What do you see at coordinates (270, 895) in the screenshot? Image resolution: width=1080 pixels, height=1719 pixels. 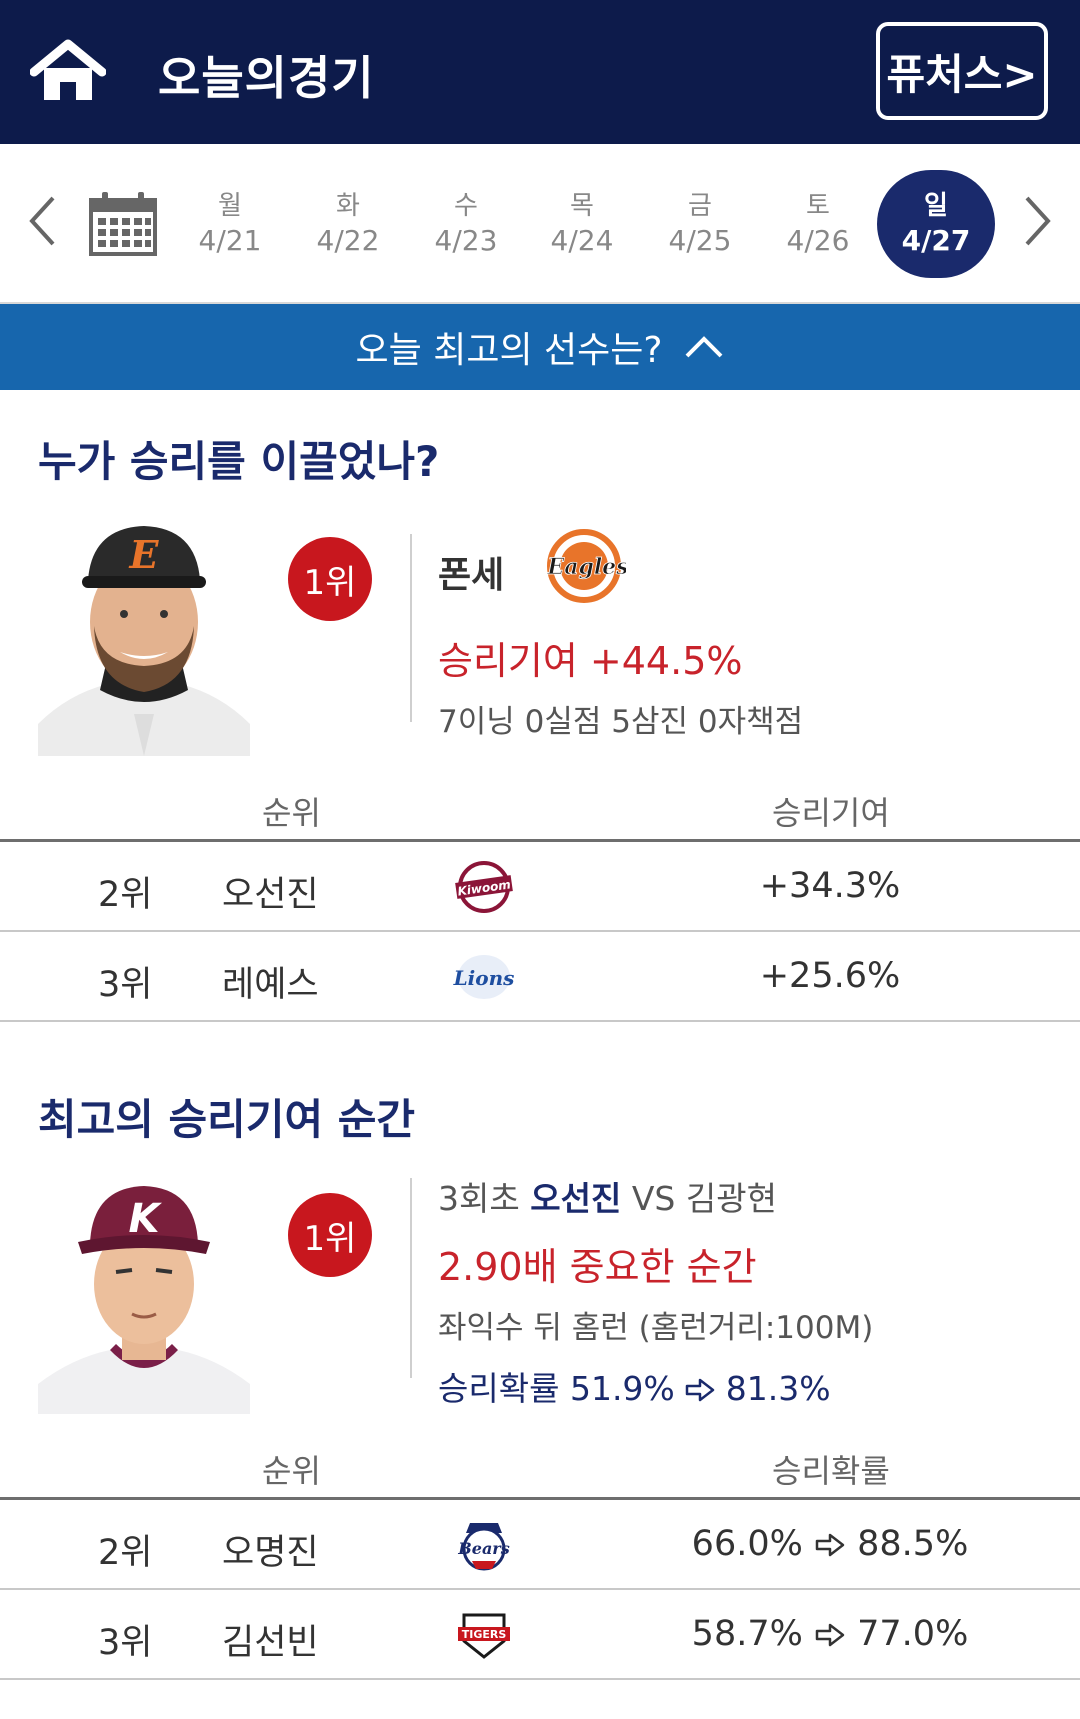 I see `row-player-name: 오선진` at bounding box center [270, 895].